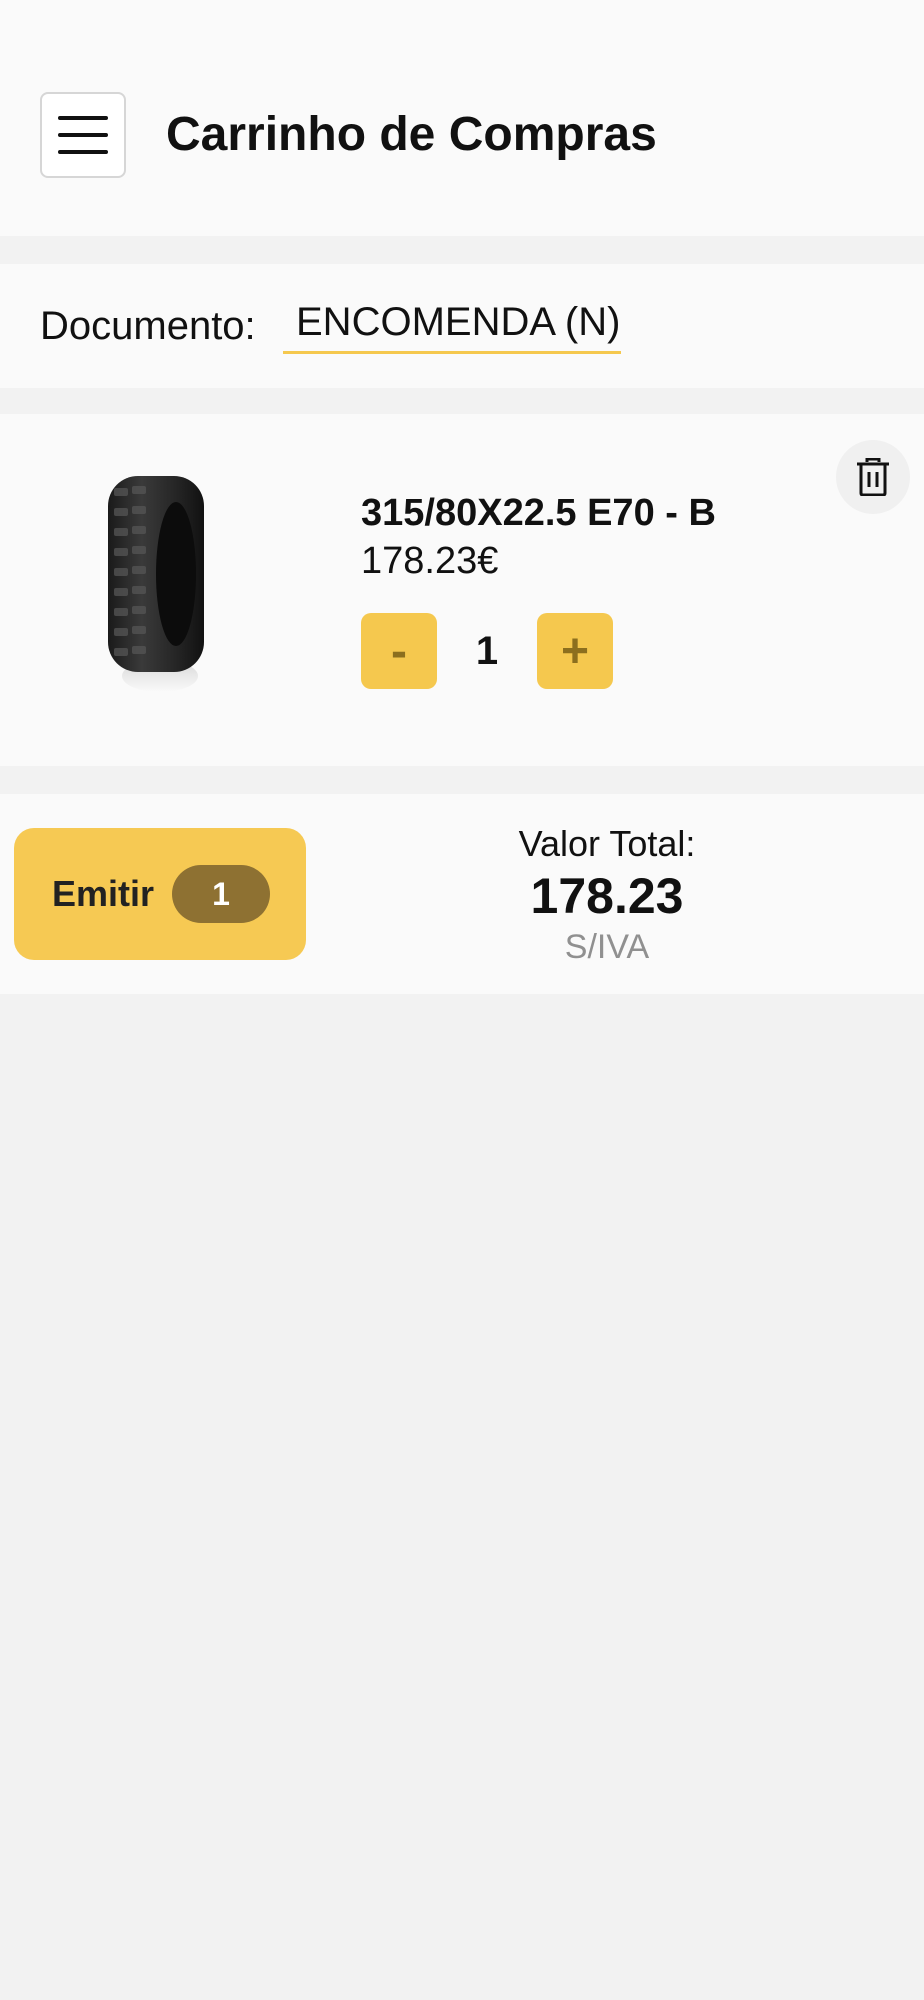  Describe the element at coordinates (538, 513) in the screenshot. I see `item-name: 315/80X22.5 E70 - B` at that location.